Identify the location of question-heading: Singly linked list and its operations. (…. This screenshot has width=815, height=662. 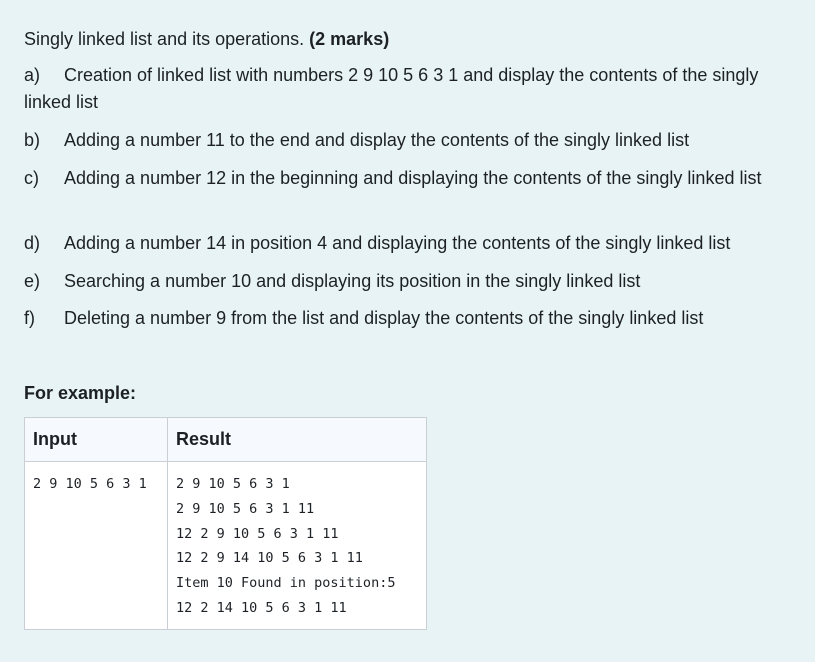
(206, 39).